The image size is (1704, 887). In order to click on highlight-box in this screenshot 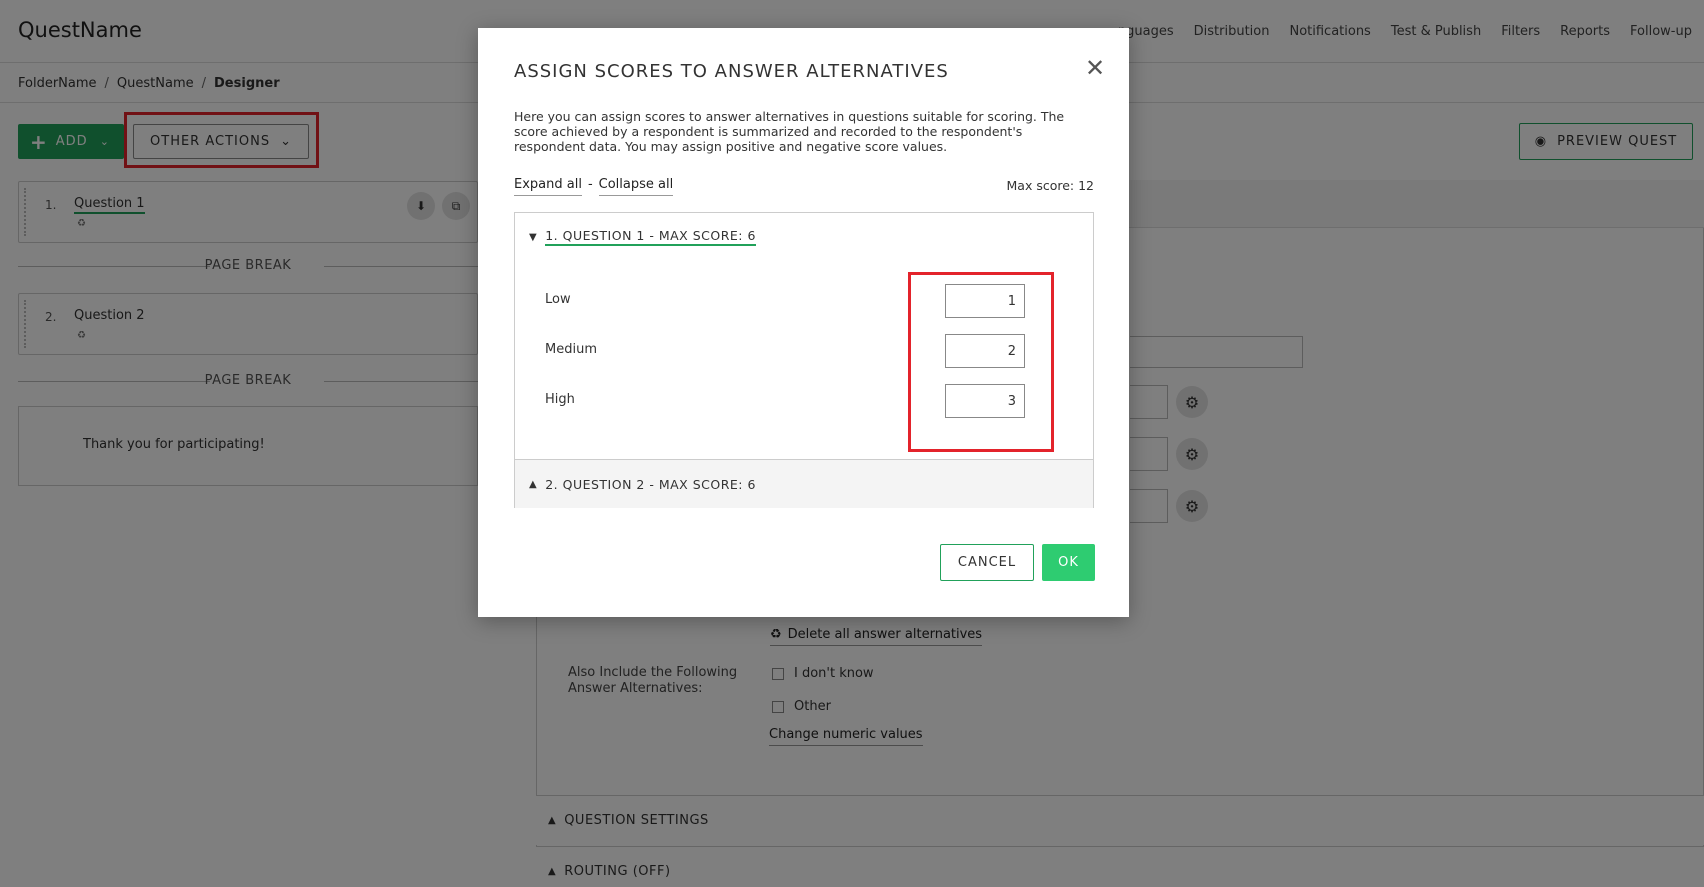, I will do `click(981, 362)`.